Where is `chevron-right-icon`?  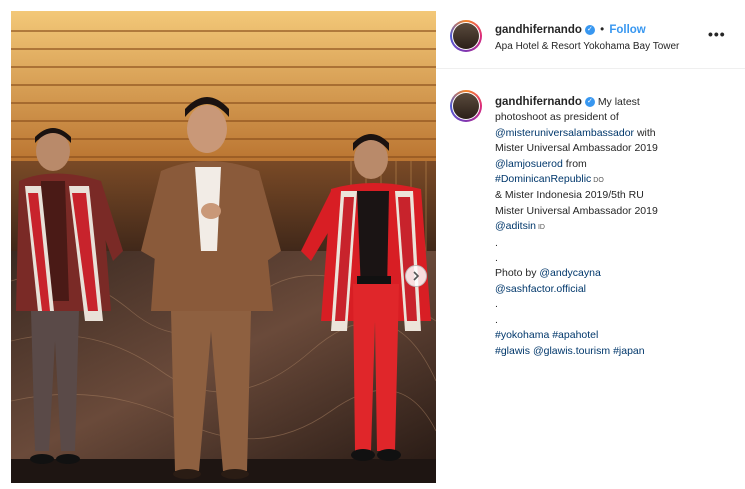
chevron-right-icon is located at coordinates (416, 276).